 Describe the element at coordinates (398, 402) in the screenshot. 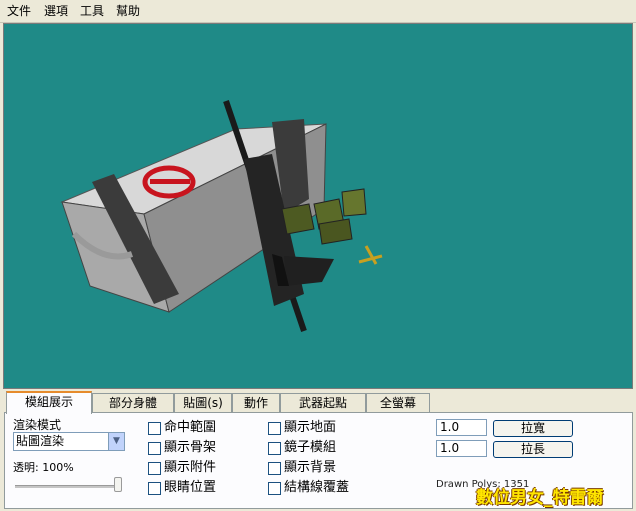

I see `tab-fullscreen: 全螢幕` at that location.